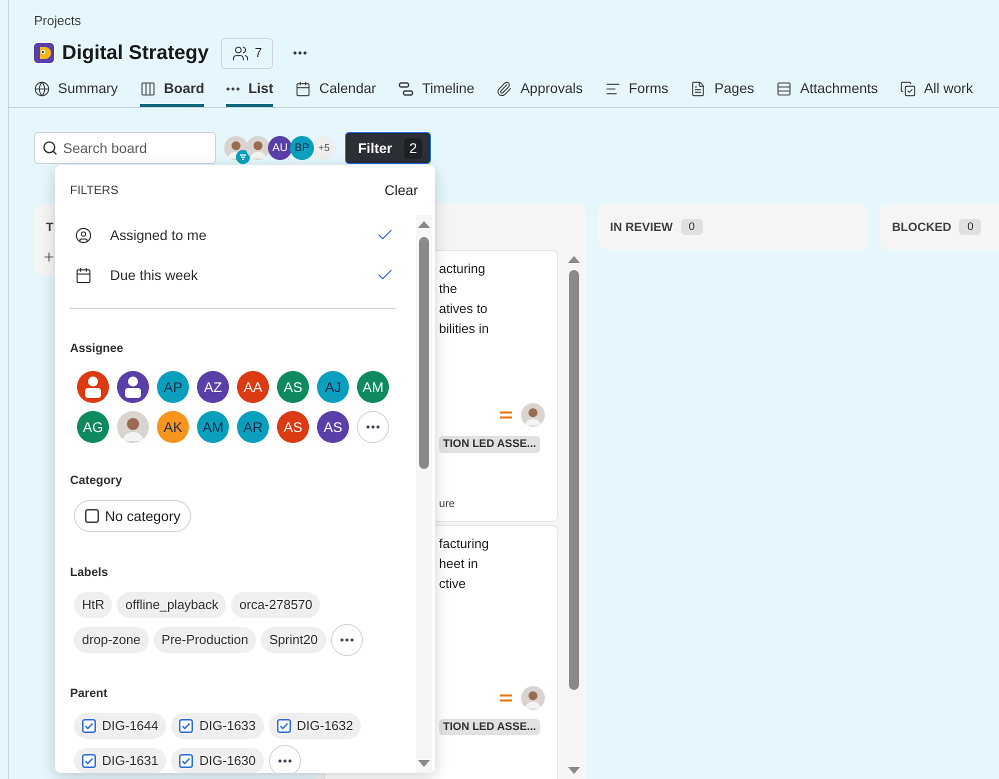 Image resolution: width=999 pixels, height=779 pixels. What do you see at coordinates (462, 269) in the screenshot?
I see `card-title-text: acturing` at bounding box center [462, 269].